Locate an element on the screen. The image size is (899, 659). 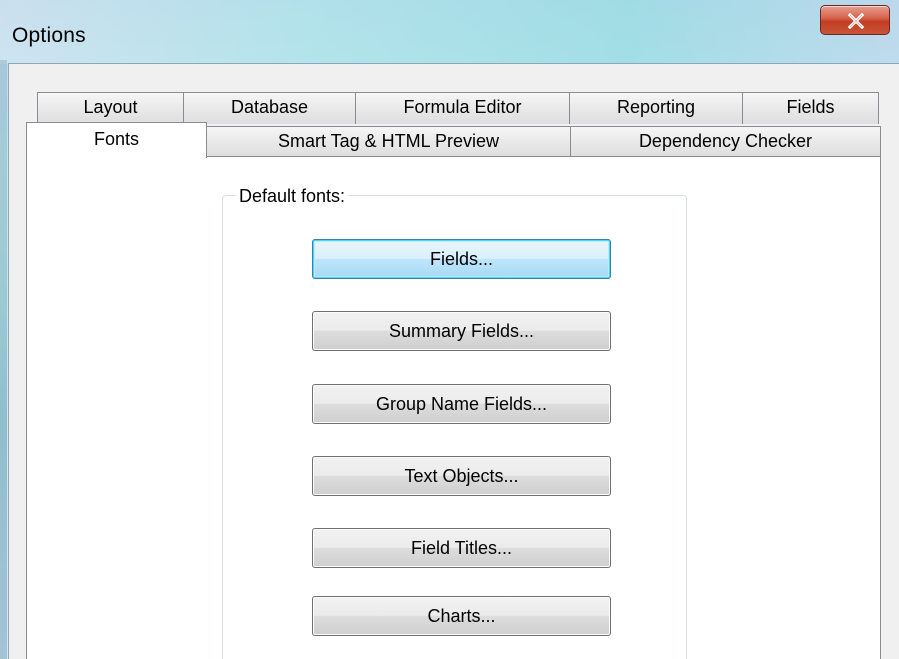
tab-smart-tag-html-preview: Smart Tag & HTML Preview is located at coordinates (388, 141).